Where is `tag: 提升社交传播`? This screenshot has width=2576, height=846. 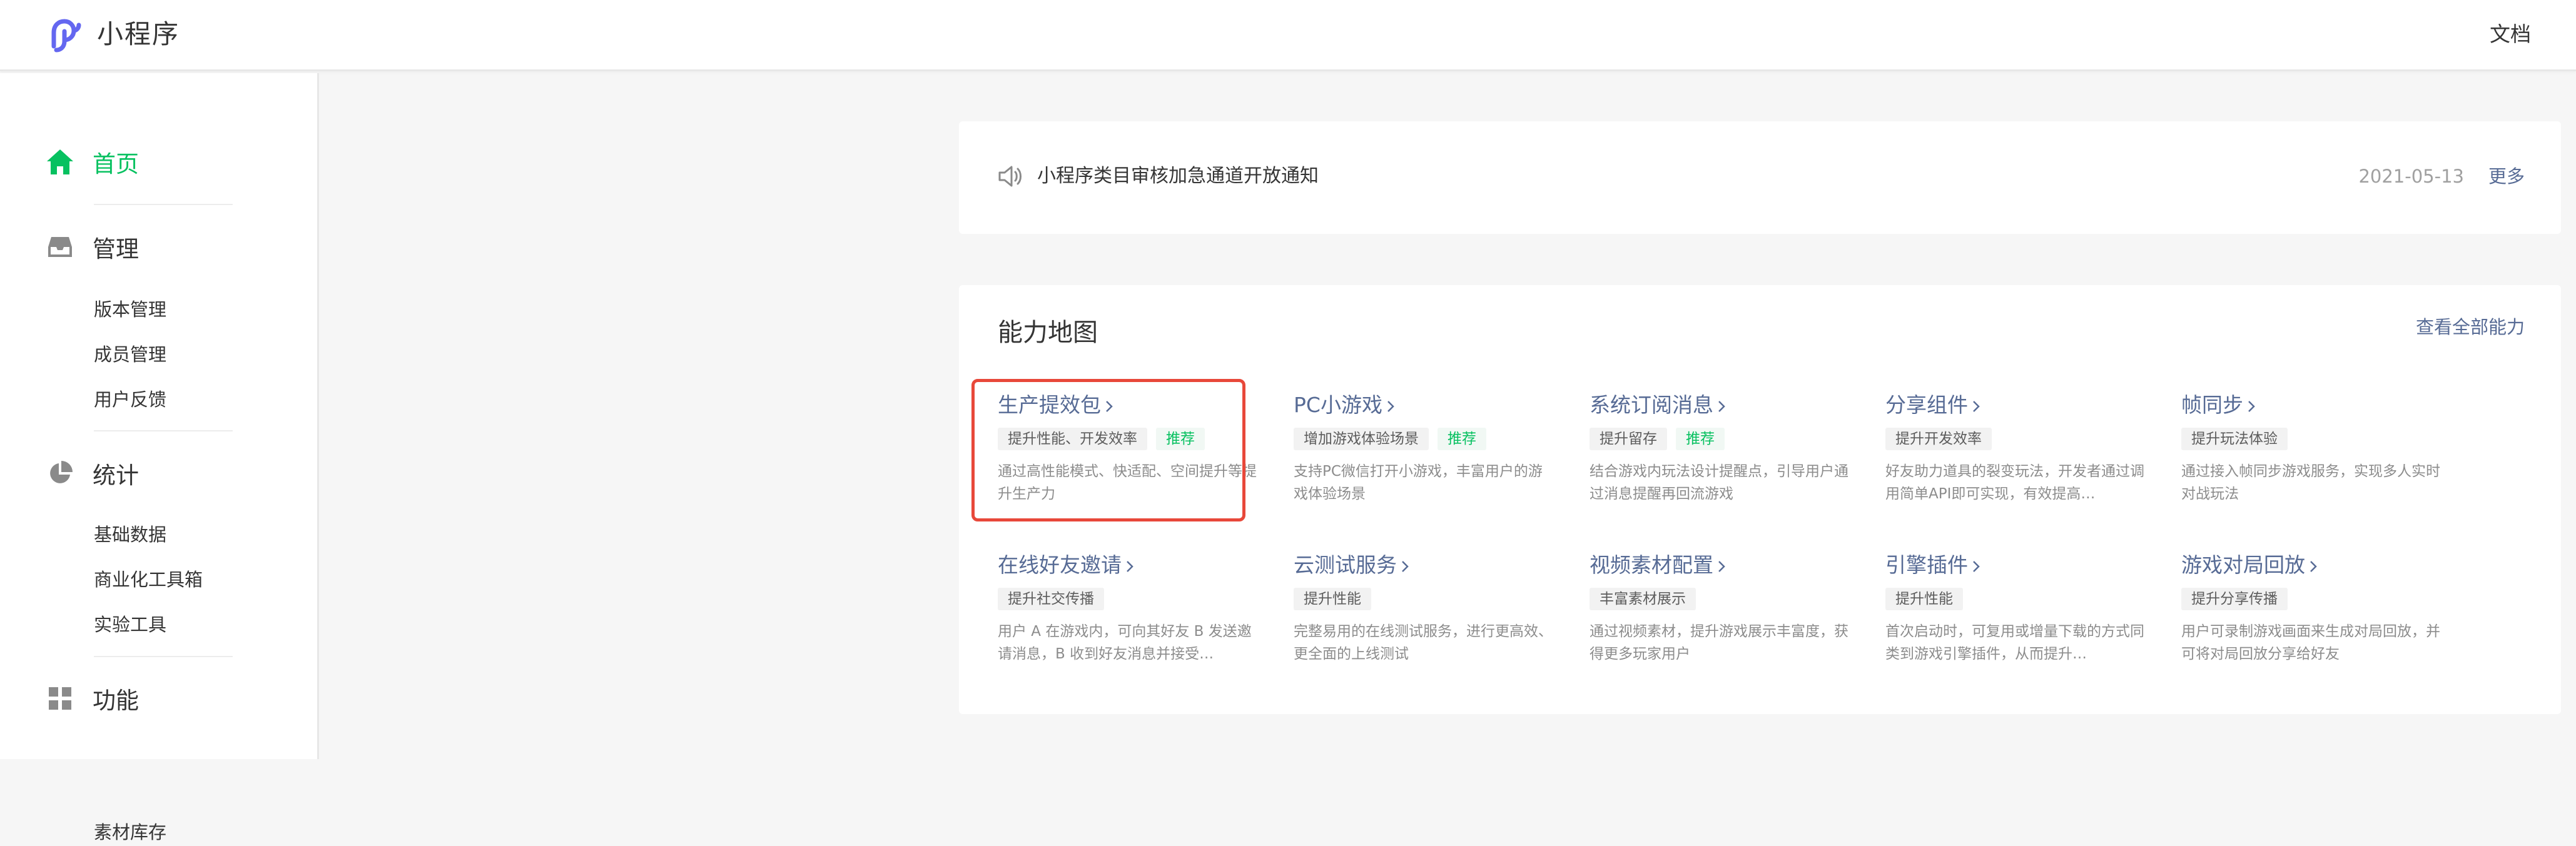
tag: 提升社交传播 is located at coordinates (1051, 599).